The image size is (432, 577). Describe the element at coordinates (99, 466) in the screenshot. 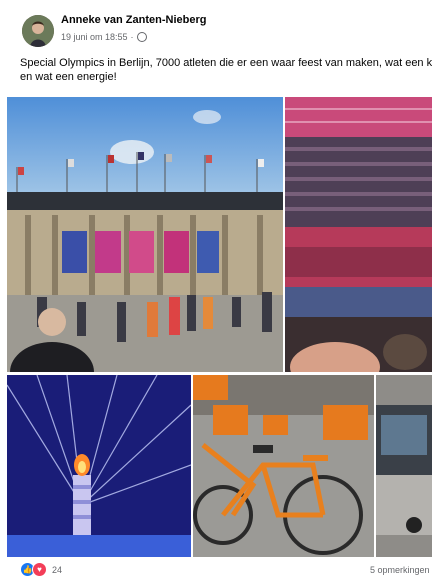

I see `photo-light-show` at that location.